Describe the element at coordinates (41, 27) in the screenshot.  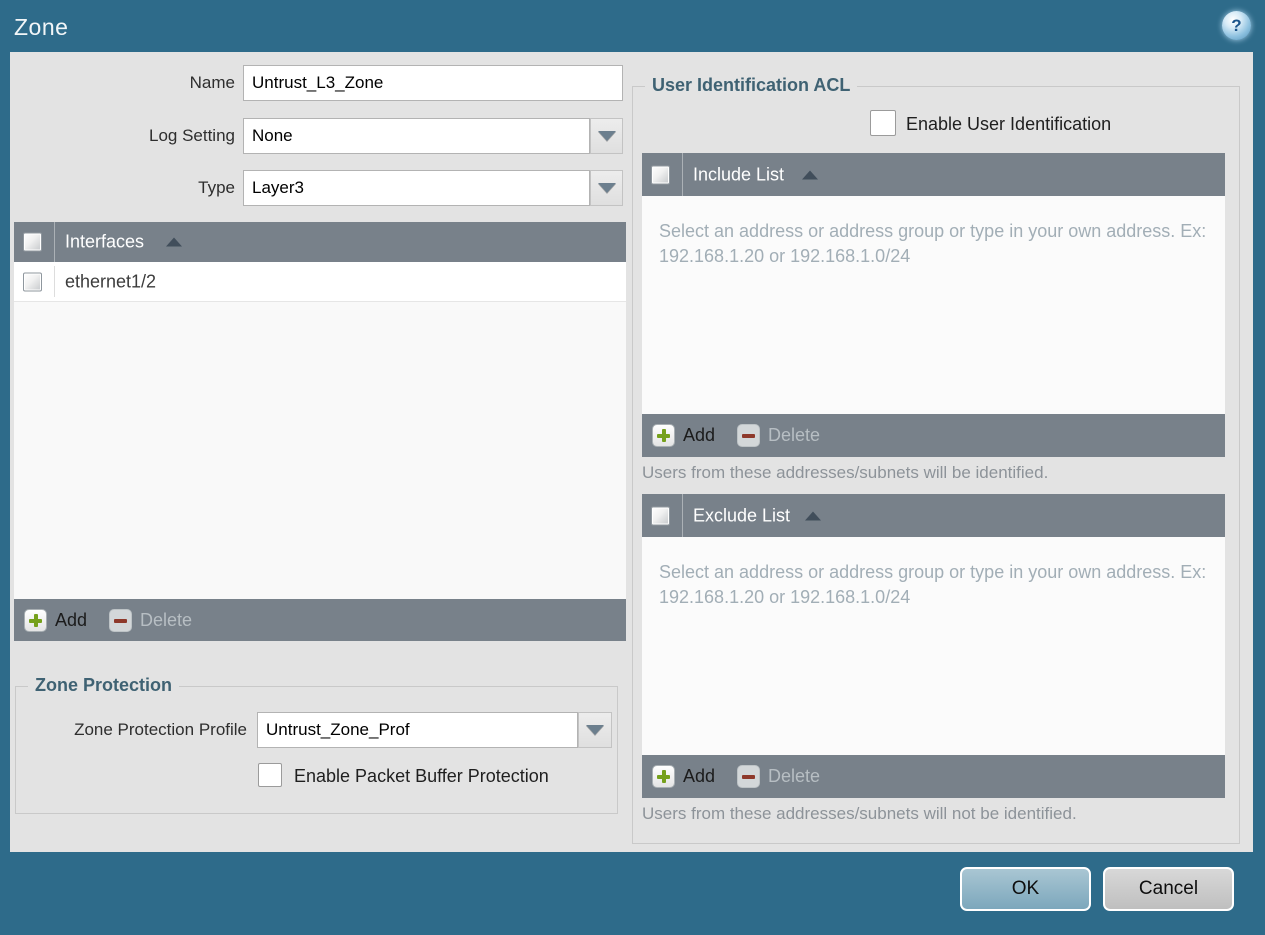
I see `dialog-title: Zone` at that location.